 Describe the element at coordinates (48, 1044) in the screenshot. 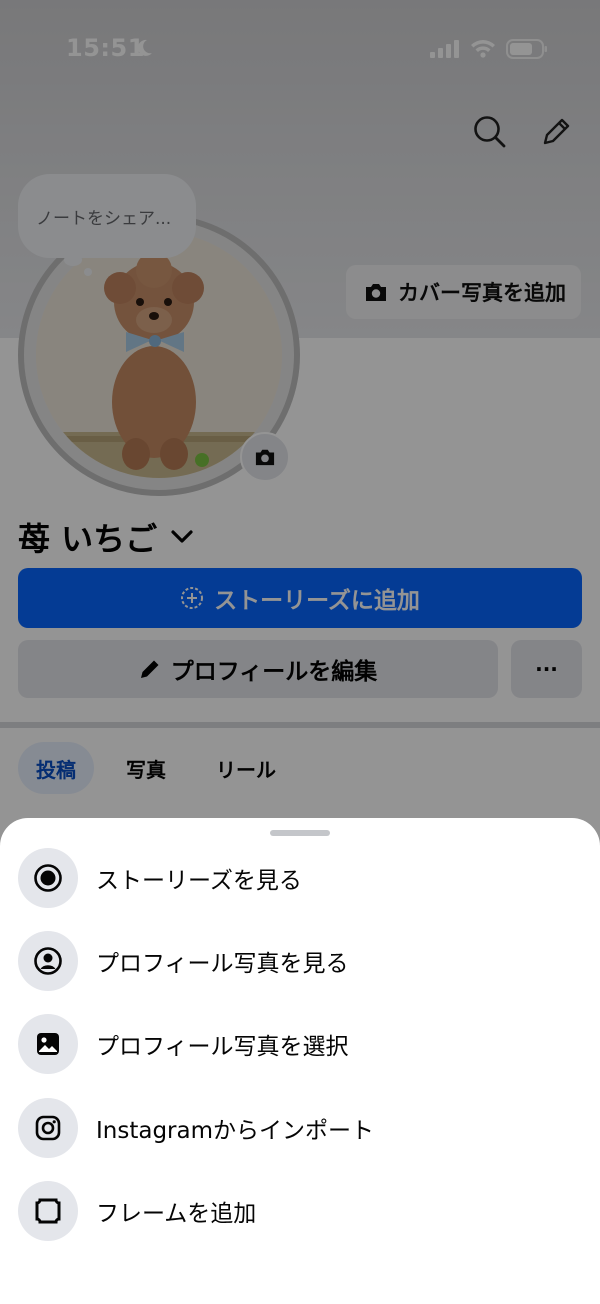

I see `image-icon` at that location.